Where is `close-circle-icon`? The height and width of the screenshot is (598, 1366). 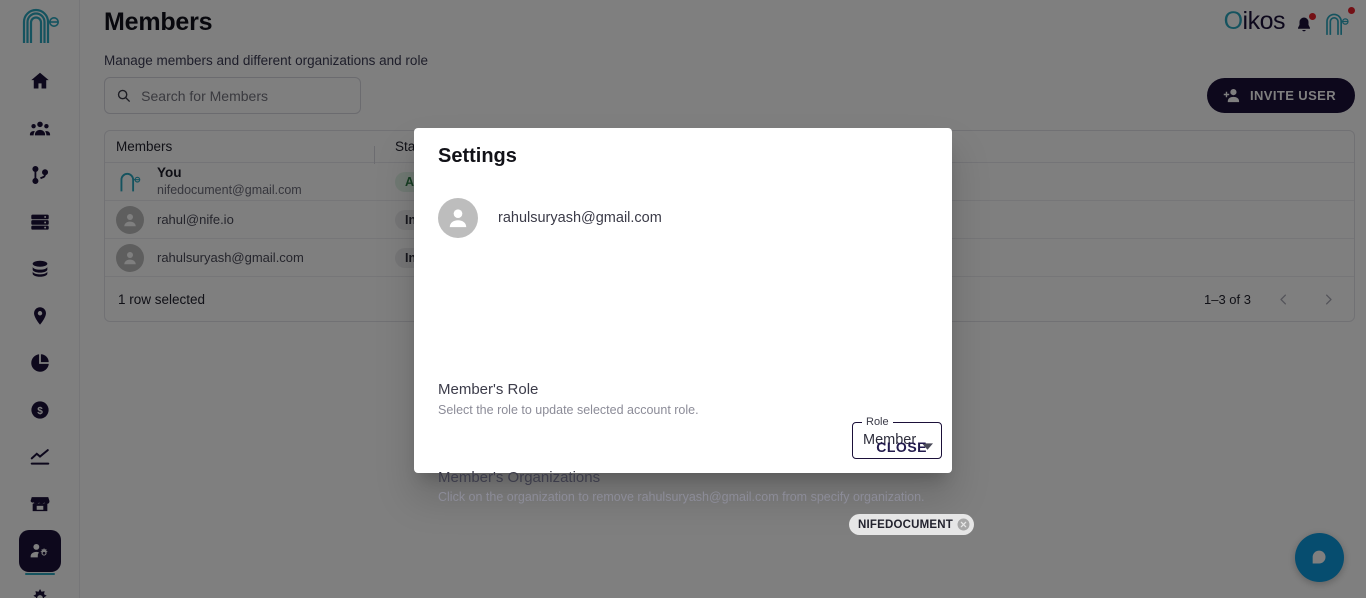
close-circle-icon is located at coordinates (963, 524).